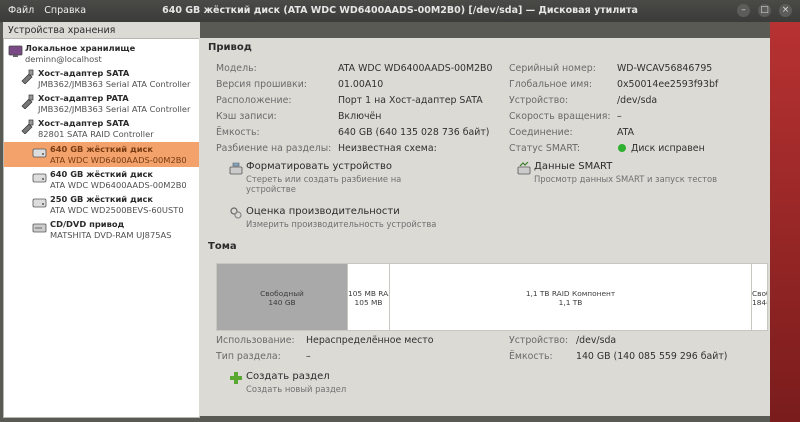  Describe the element at coordinates (361, 84) in the screenshot. I see `firmware-value: 01.00A10` at that location.